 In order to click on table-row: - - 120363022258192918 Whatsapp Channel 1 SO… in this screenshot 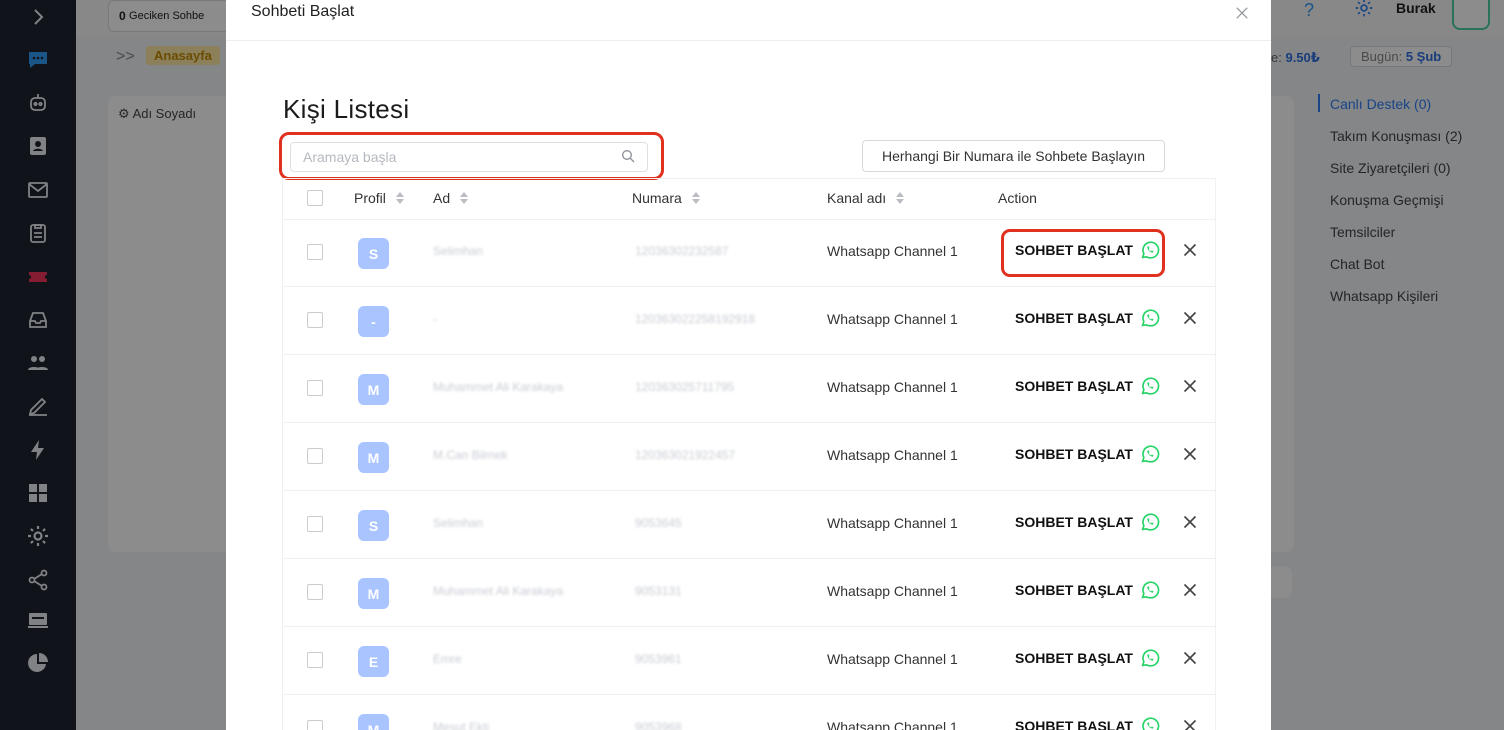, I will do `click(749, 321)`.